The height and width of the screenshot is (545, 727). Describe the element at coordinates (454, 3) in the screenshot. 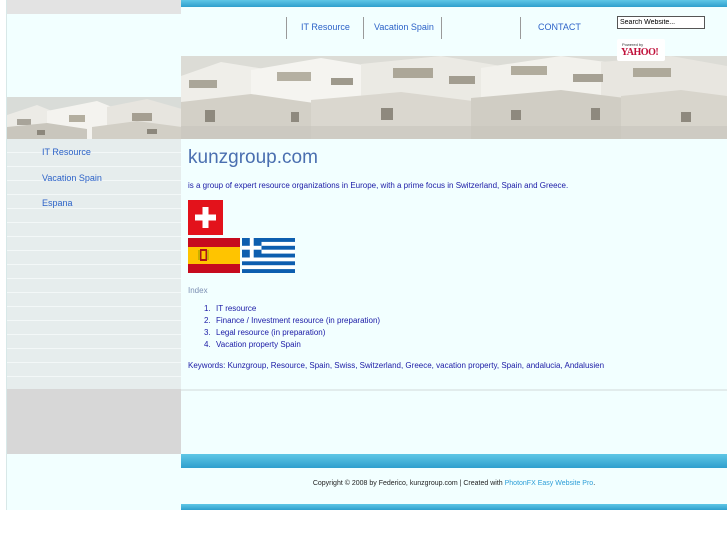

I see `top-stripe` at that location.